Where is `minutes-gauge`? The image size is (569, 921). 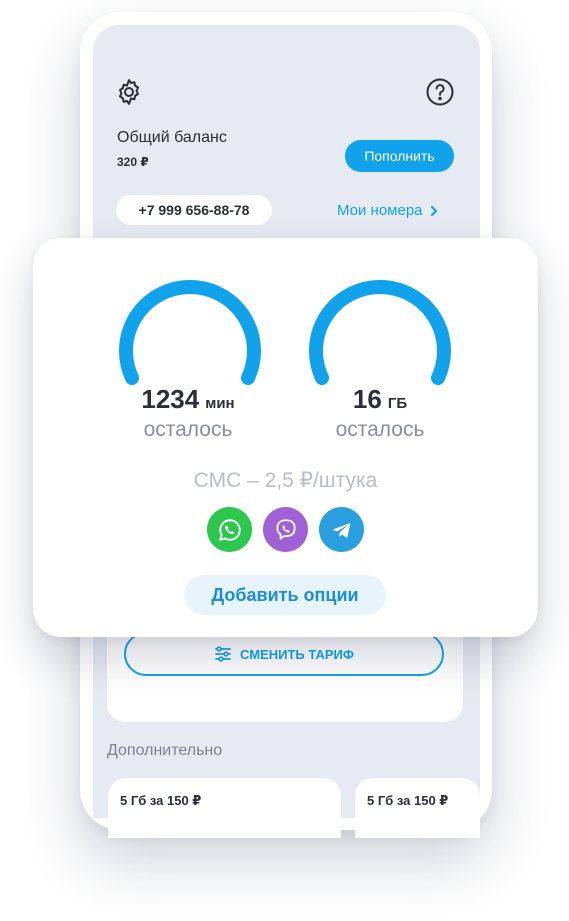 minutes-gauge is located at coordinates (190, 332).